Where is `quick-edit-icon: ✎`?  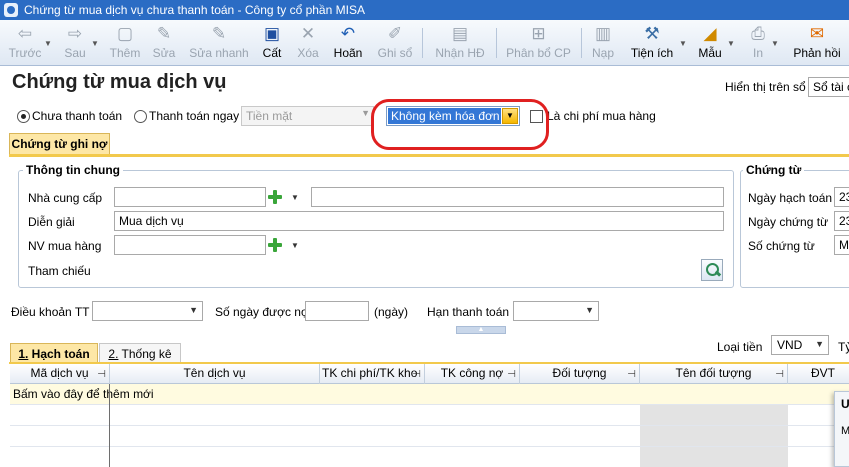 quick-edit-icon: ✎ is located at coordinates (219, 33).